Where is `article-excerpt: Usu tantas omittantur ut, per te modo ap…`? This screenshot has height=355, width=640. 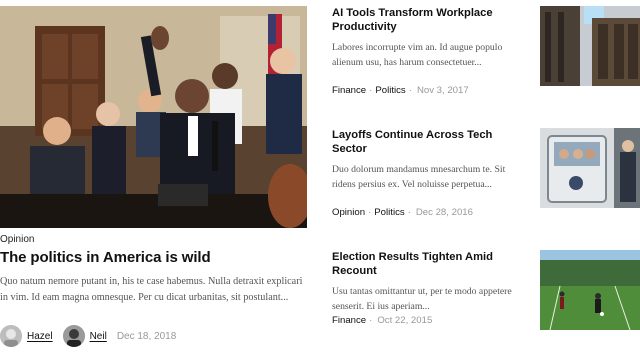
article-excerpt: Usu tantas omittantur ut, per te modo ap… is located at coordinates (422, 299).